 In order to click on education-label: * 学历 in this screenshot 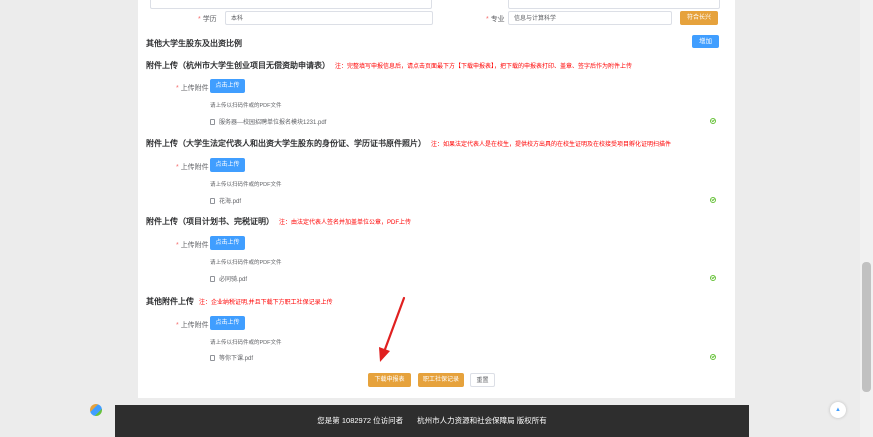, I will do `click(207, 19)`.